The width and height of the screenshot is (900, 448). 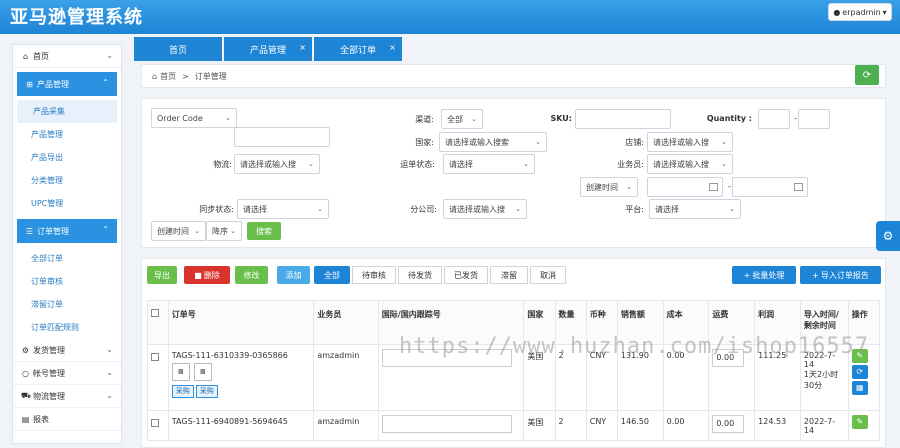 What do you see at coordinates (282, 137) in the screenshot?
I see `order-code-input` at bounding box center [282, 137].